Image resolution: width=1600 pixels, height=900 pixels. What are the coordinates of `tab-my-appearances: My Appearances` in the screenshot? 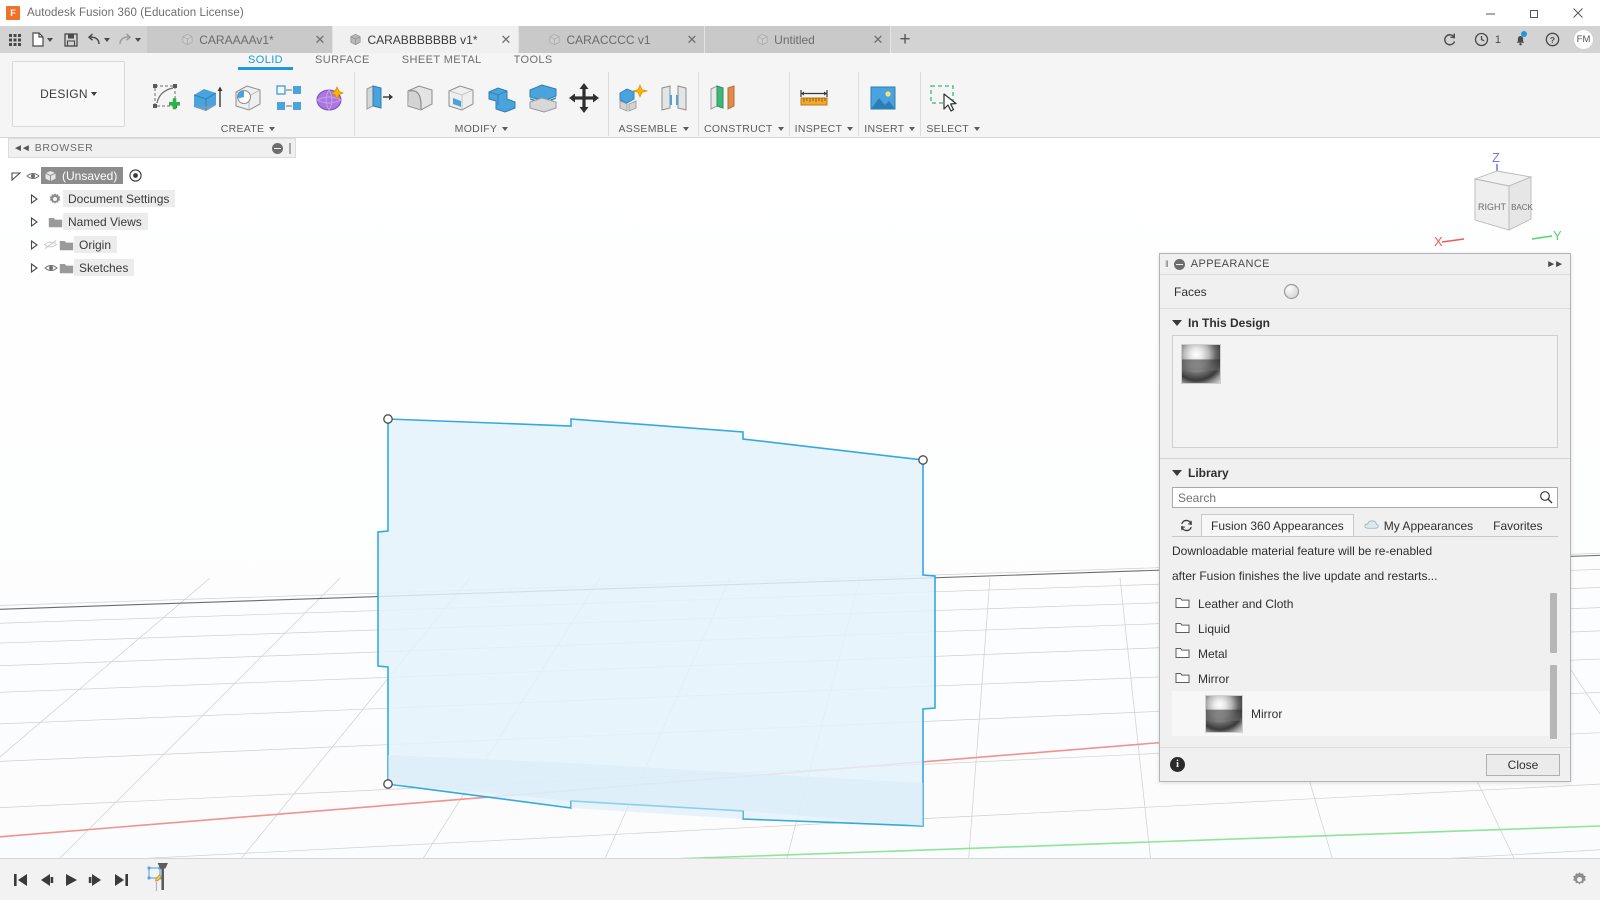 It's located at (1418, 525).